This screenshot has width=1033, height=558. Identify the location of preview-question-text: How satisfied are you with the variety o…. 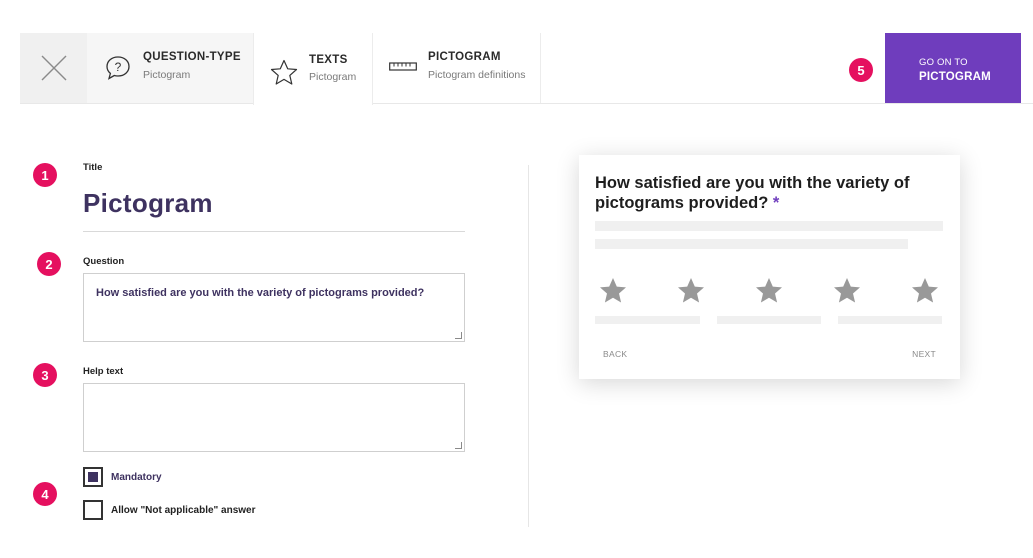
(752, 193).